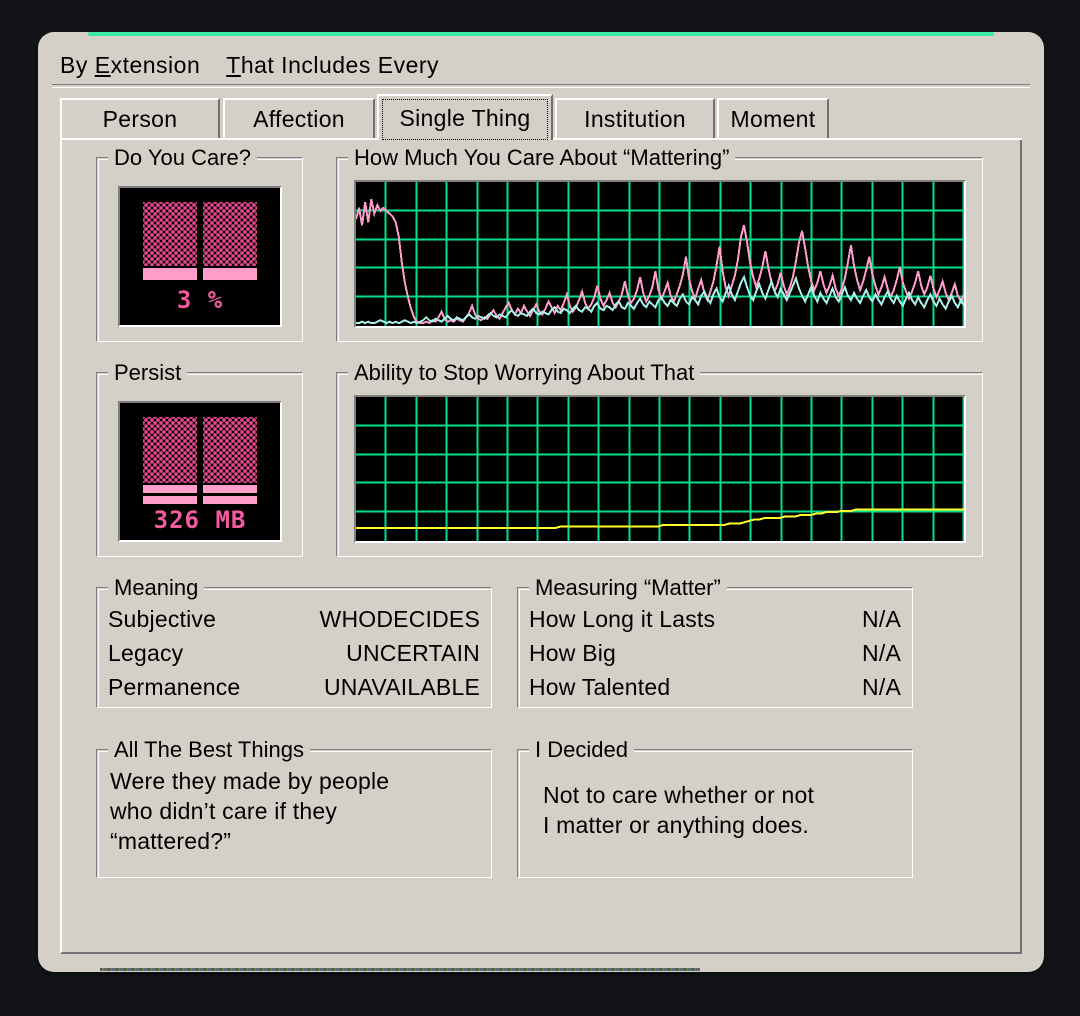 The height and width of the screenshot is (1016, 1080). Describe the element at coordinates (162, 618) in the screenshot. I see `stat-key-subjective: Subjective` at that location.